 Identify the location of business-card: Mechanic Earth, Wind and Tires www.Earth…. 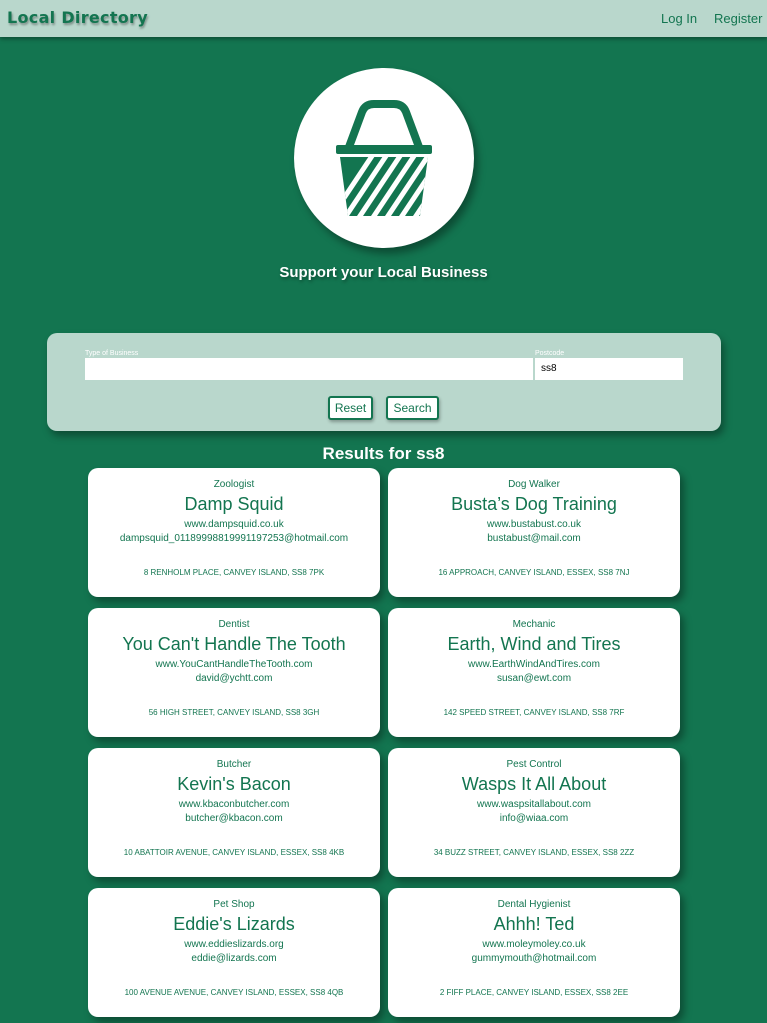
(534, 672).